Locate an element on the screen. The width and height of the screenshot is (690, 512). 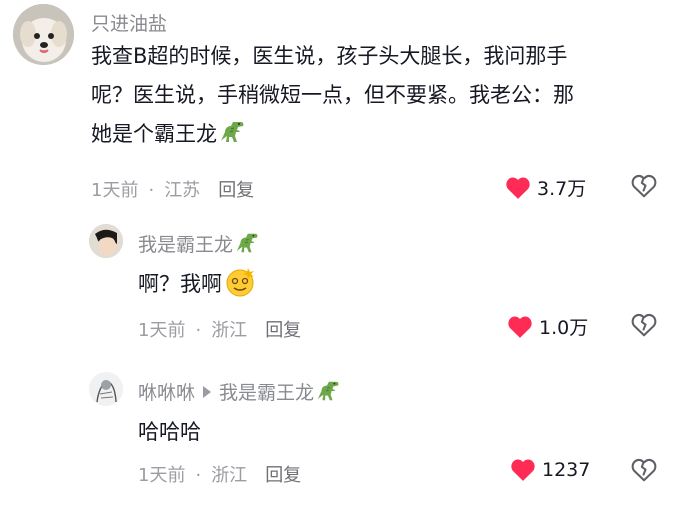
comment-username: 只进油盐 is located at coordinates (129, 22).